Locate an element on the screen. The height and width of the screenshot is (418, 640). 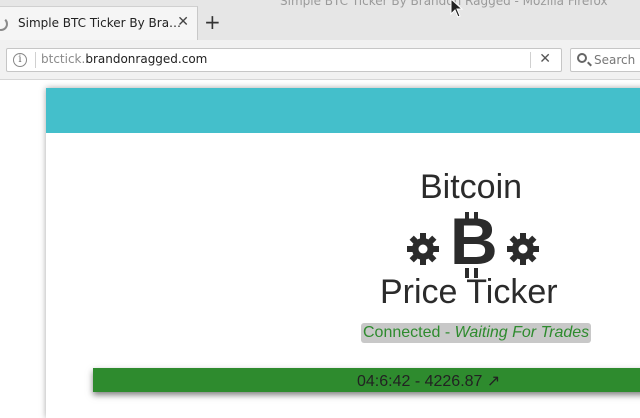
status-prefix: Connected - is located at coordinates (409, 332).